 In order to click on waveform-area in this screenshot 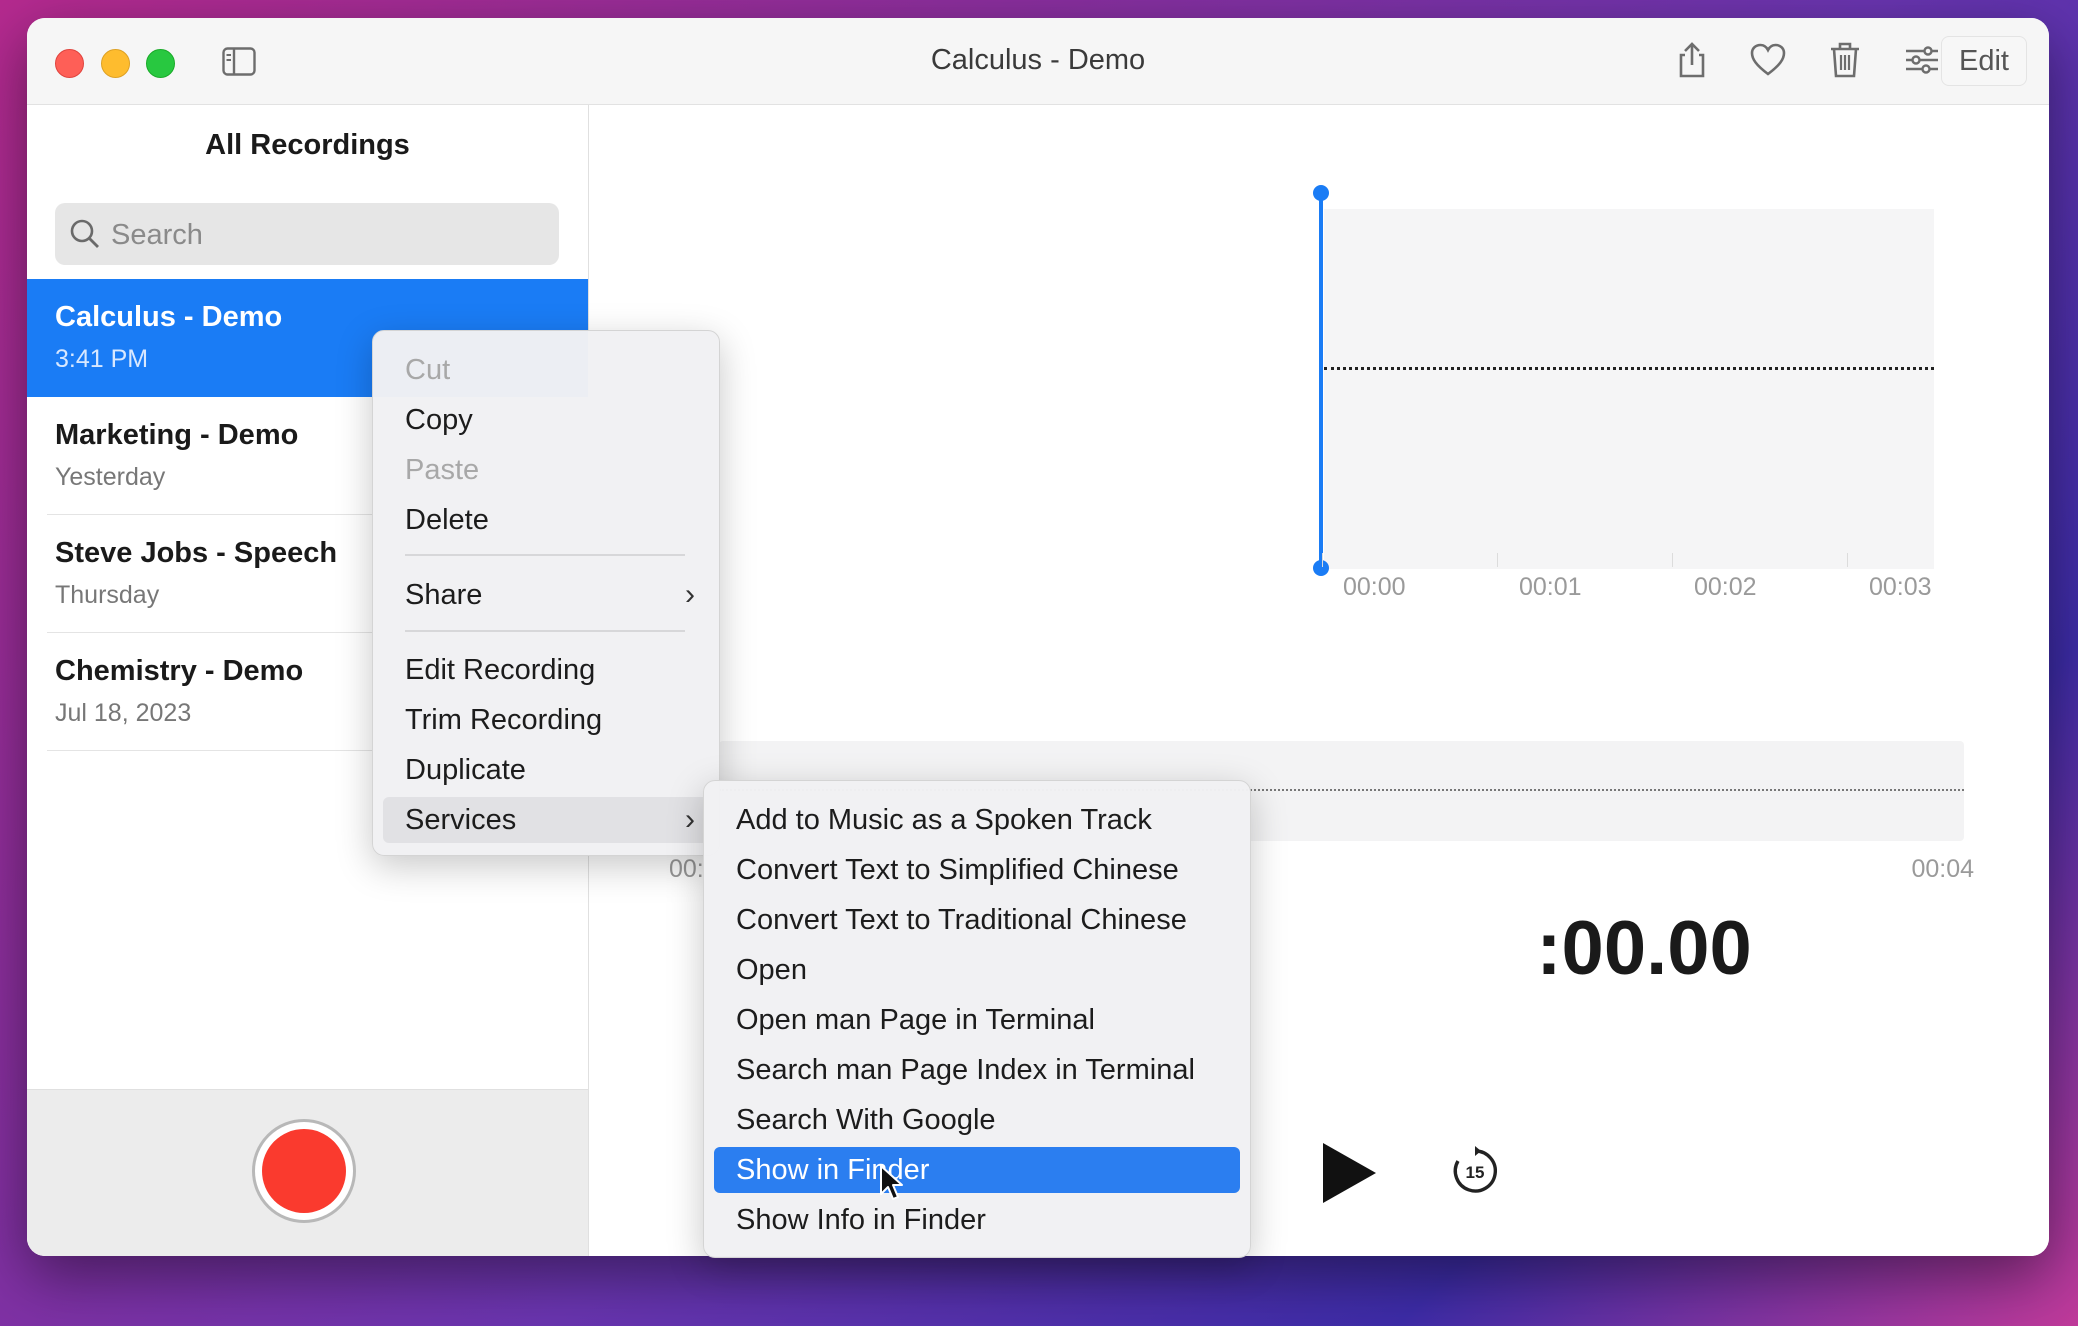, I will do `click(1629, 389)`.